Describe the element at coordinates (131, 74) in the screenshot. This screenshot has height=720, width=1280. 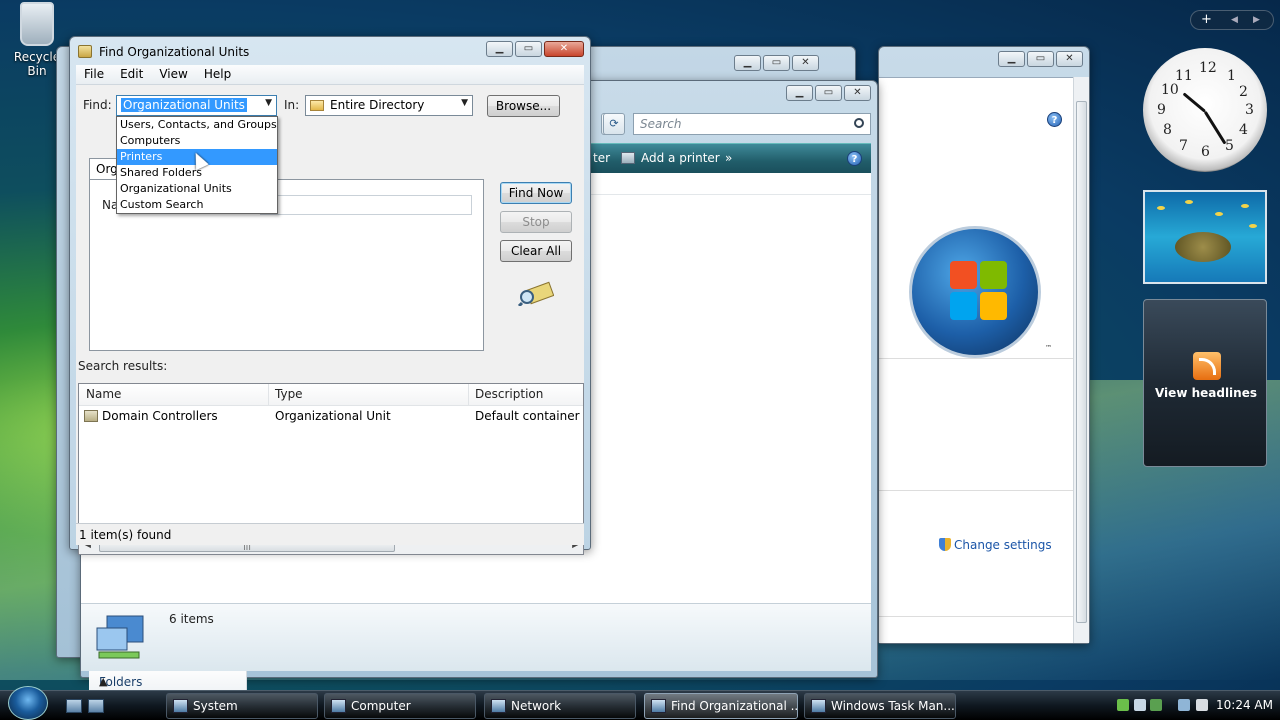
I see `menu-edit: Edit` at that location.